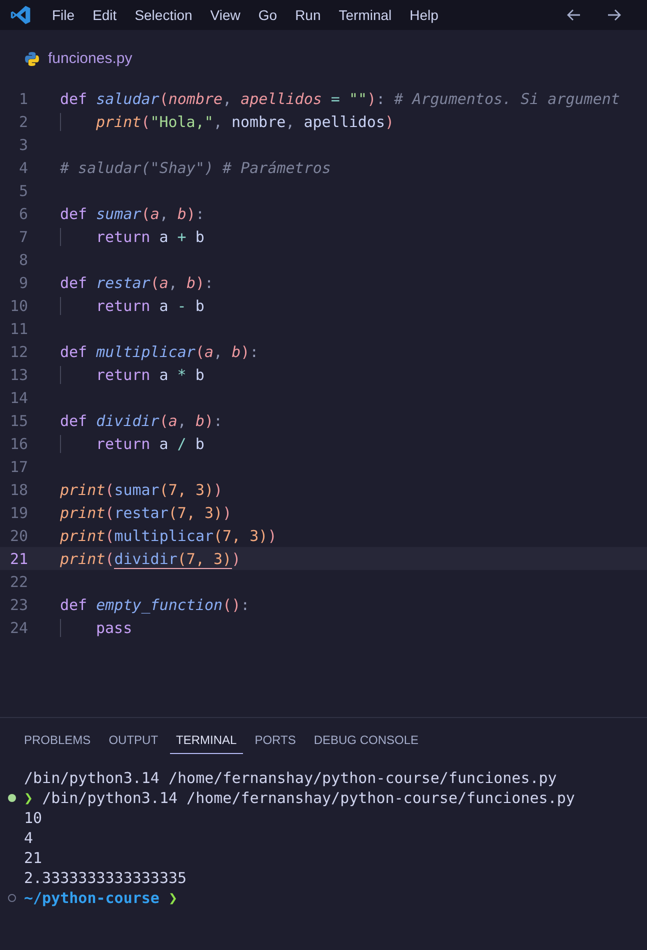 This screenshot has height=950, width=647. What do you see at coordinates (141, 421) in the screenshot?
I see `code-line: def dividir(a, b):` at bounding box center [141, 421].